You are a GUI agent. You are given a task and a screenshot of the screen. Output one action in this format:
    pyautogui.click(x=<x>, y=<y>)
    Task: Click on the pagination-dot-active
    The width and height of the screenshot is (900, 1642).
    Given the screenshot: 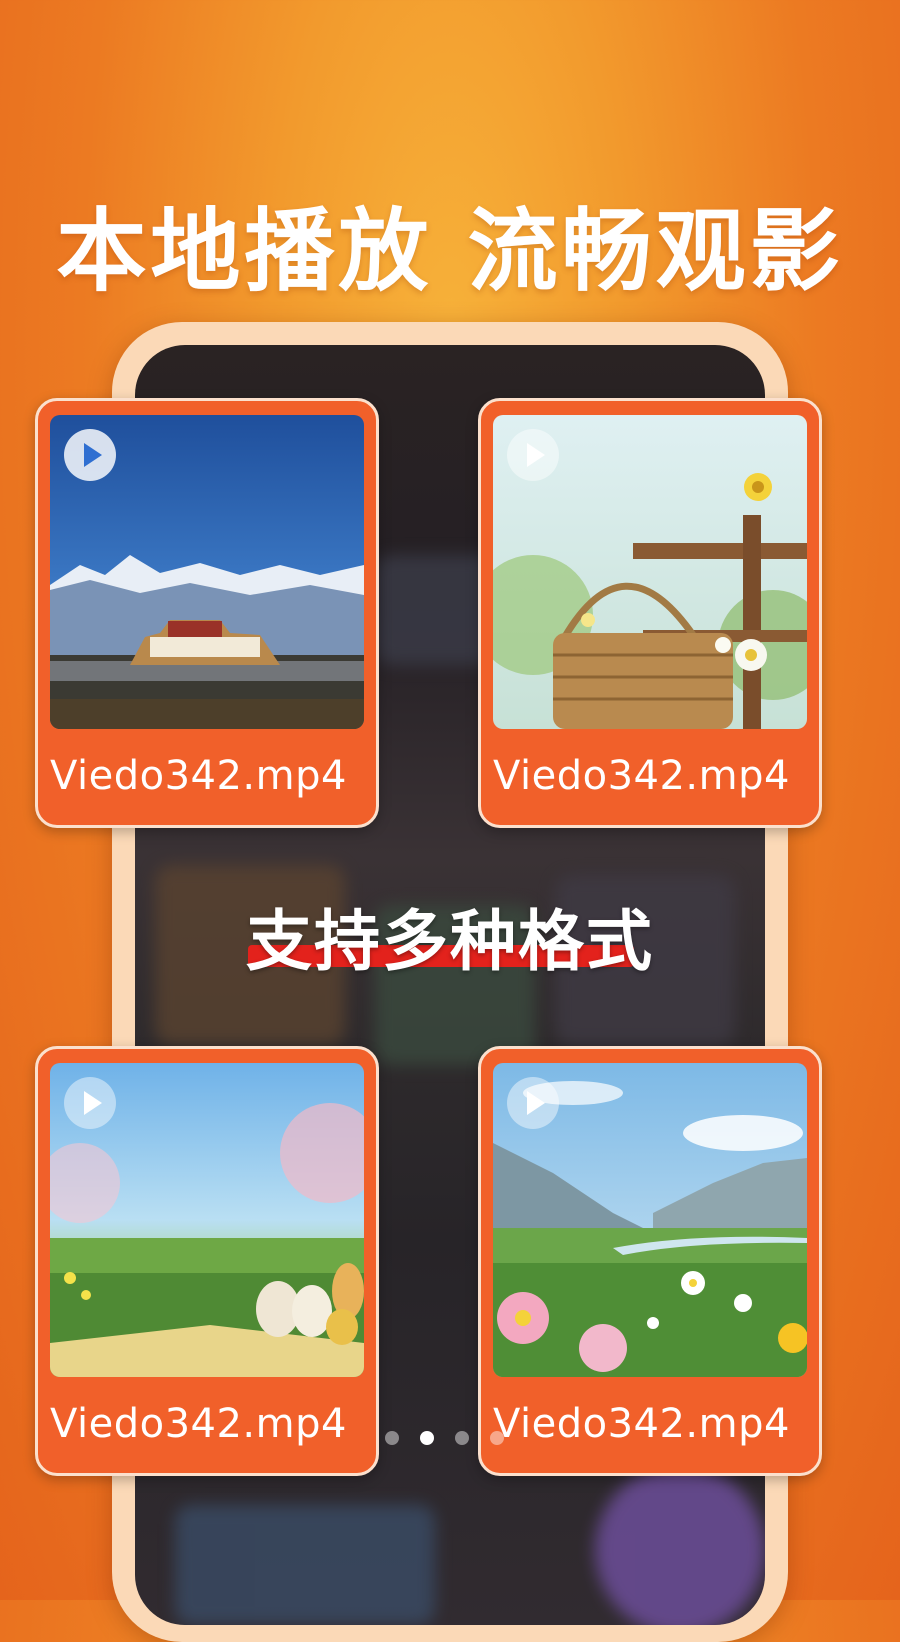 What is the action you would take?
    pyautogui.click(x=427, y=1438)
    